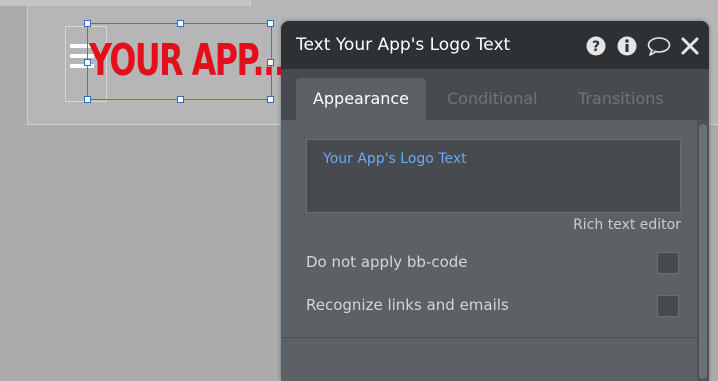 This screenshot has height=381, width=718. I want to click on info-icon, so click(627, 46).